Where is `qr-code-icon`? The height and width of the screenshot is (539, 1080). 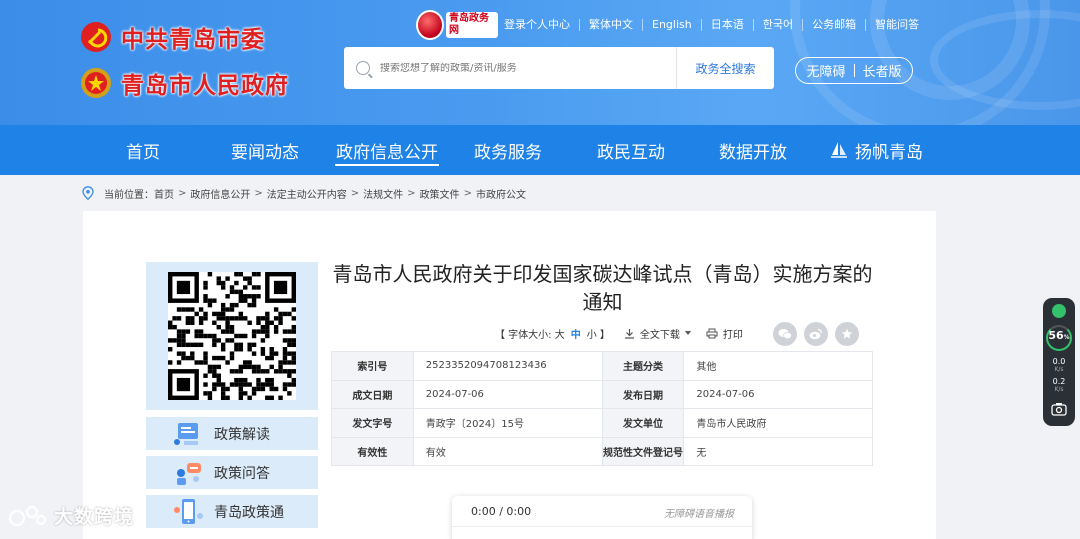
qr-code-icon is located at coordinates (232, 336).